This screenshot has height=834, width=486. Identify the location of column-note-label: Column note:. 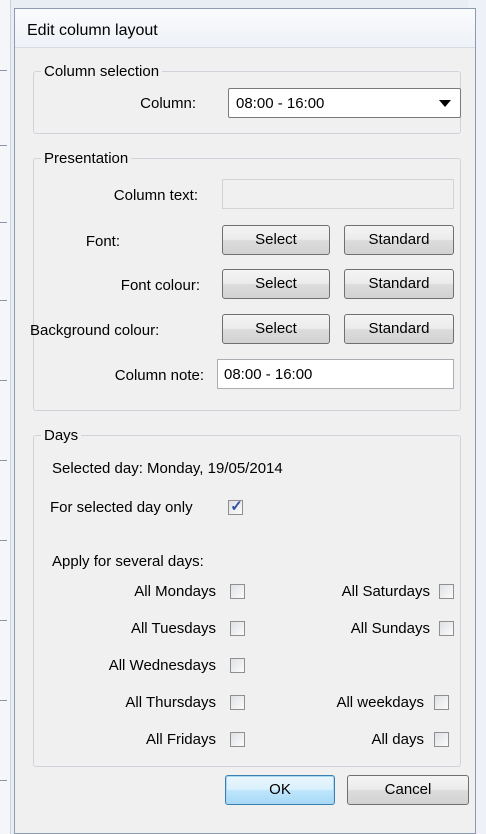
(159, 375).